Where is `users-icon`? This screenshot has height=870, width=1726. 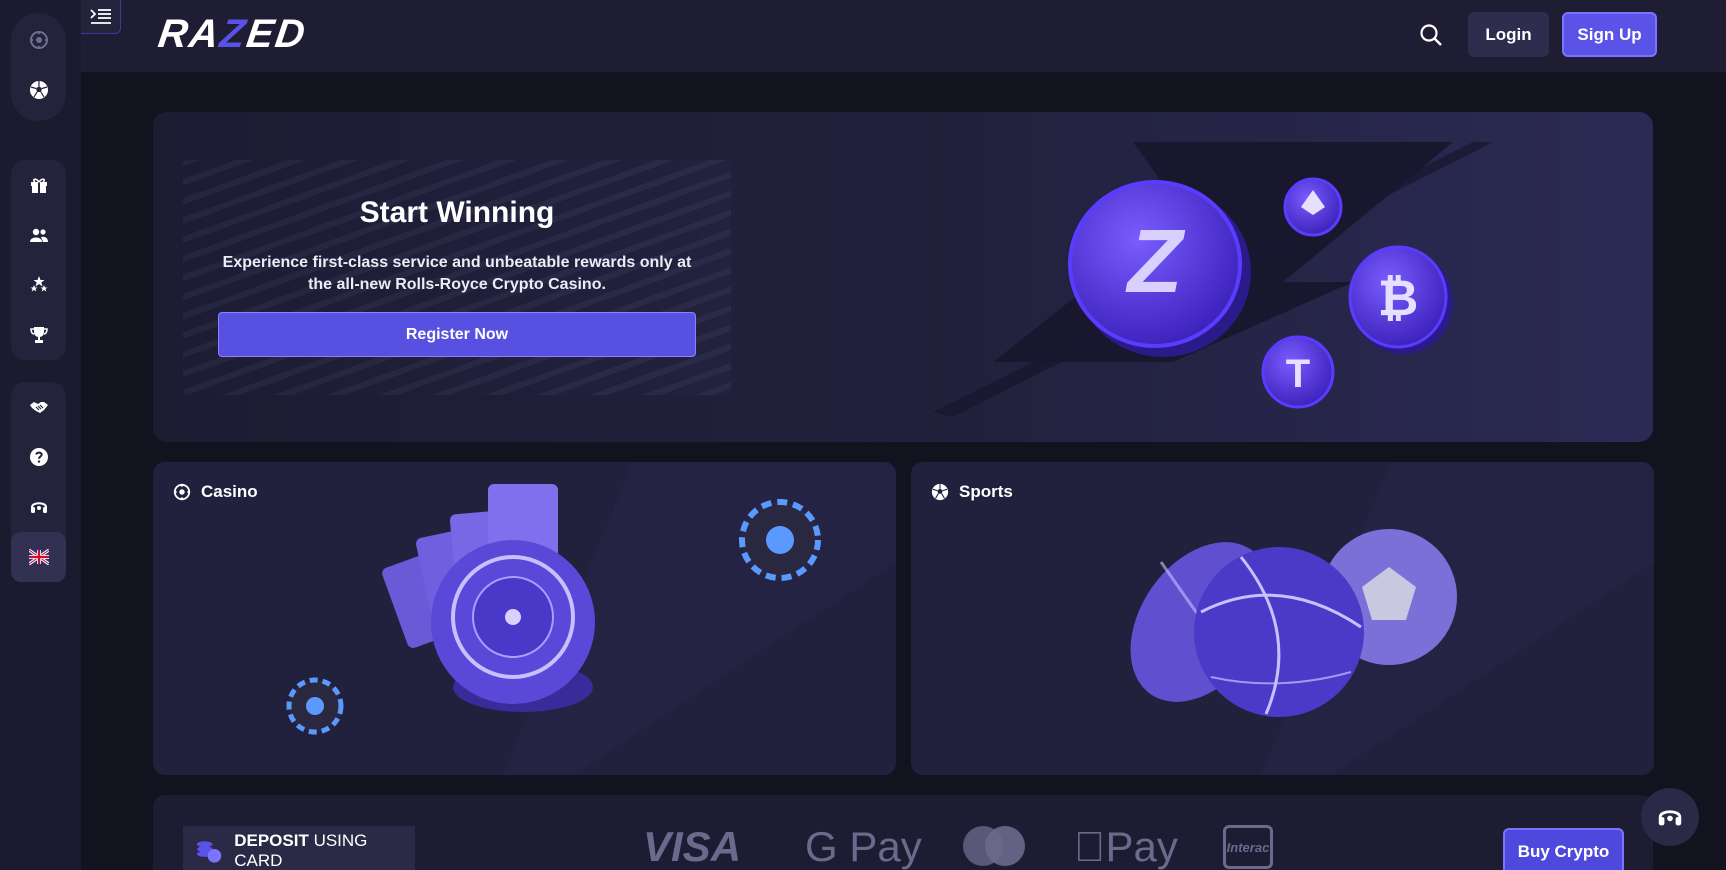 users-icon is located at coordinates (38, 235).